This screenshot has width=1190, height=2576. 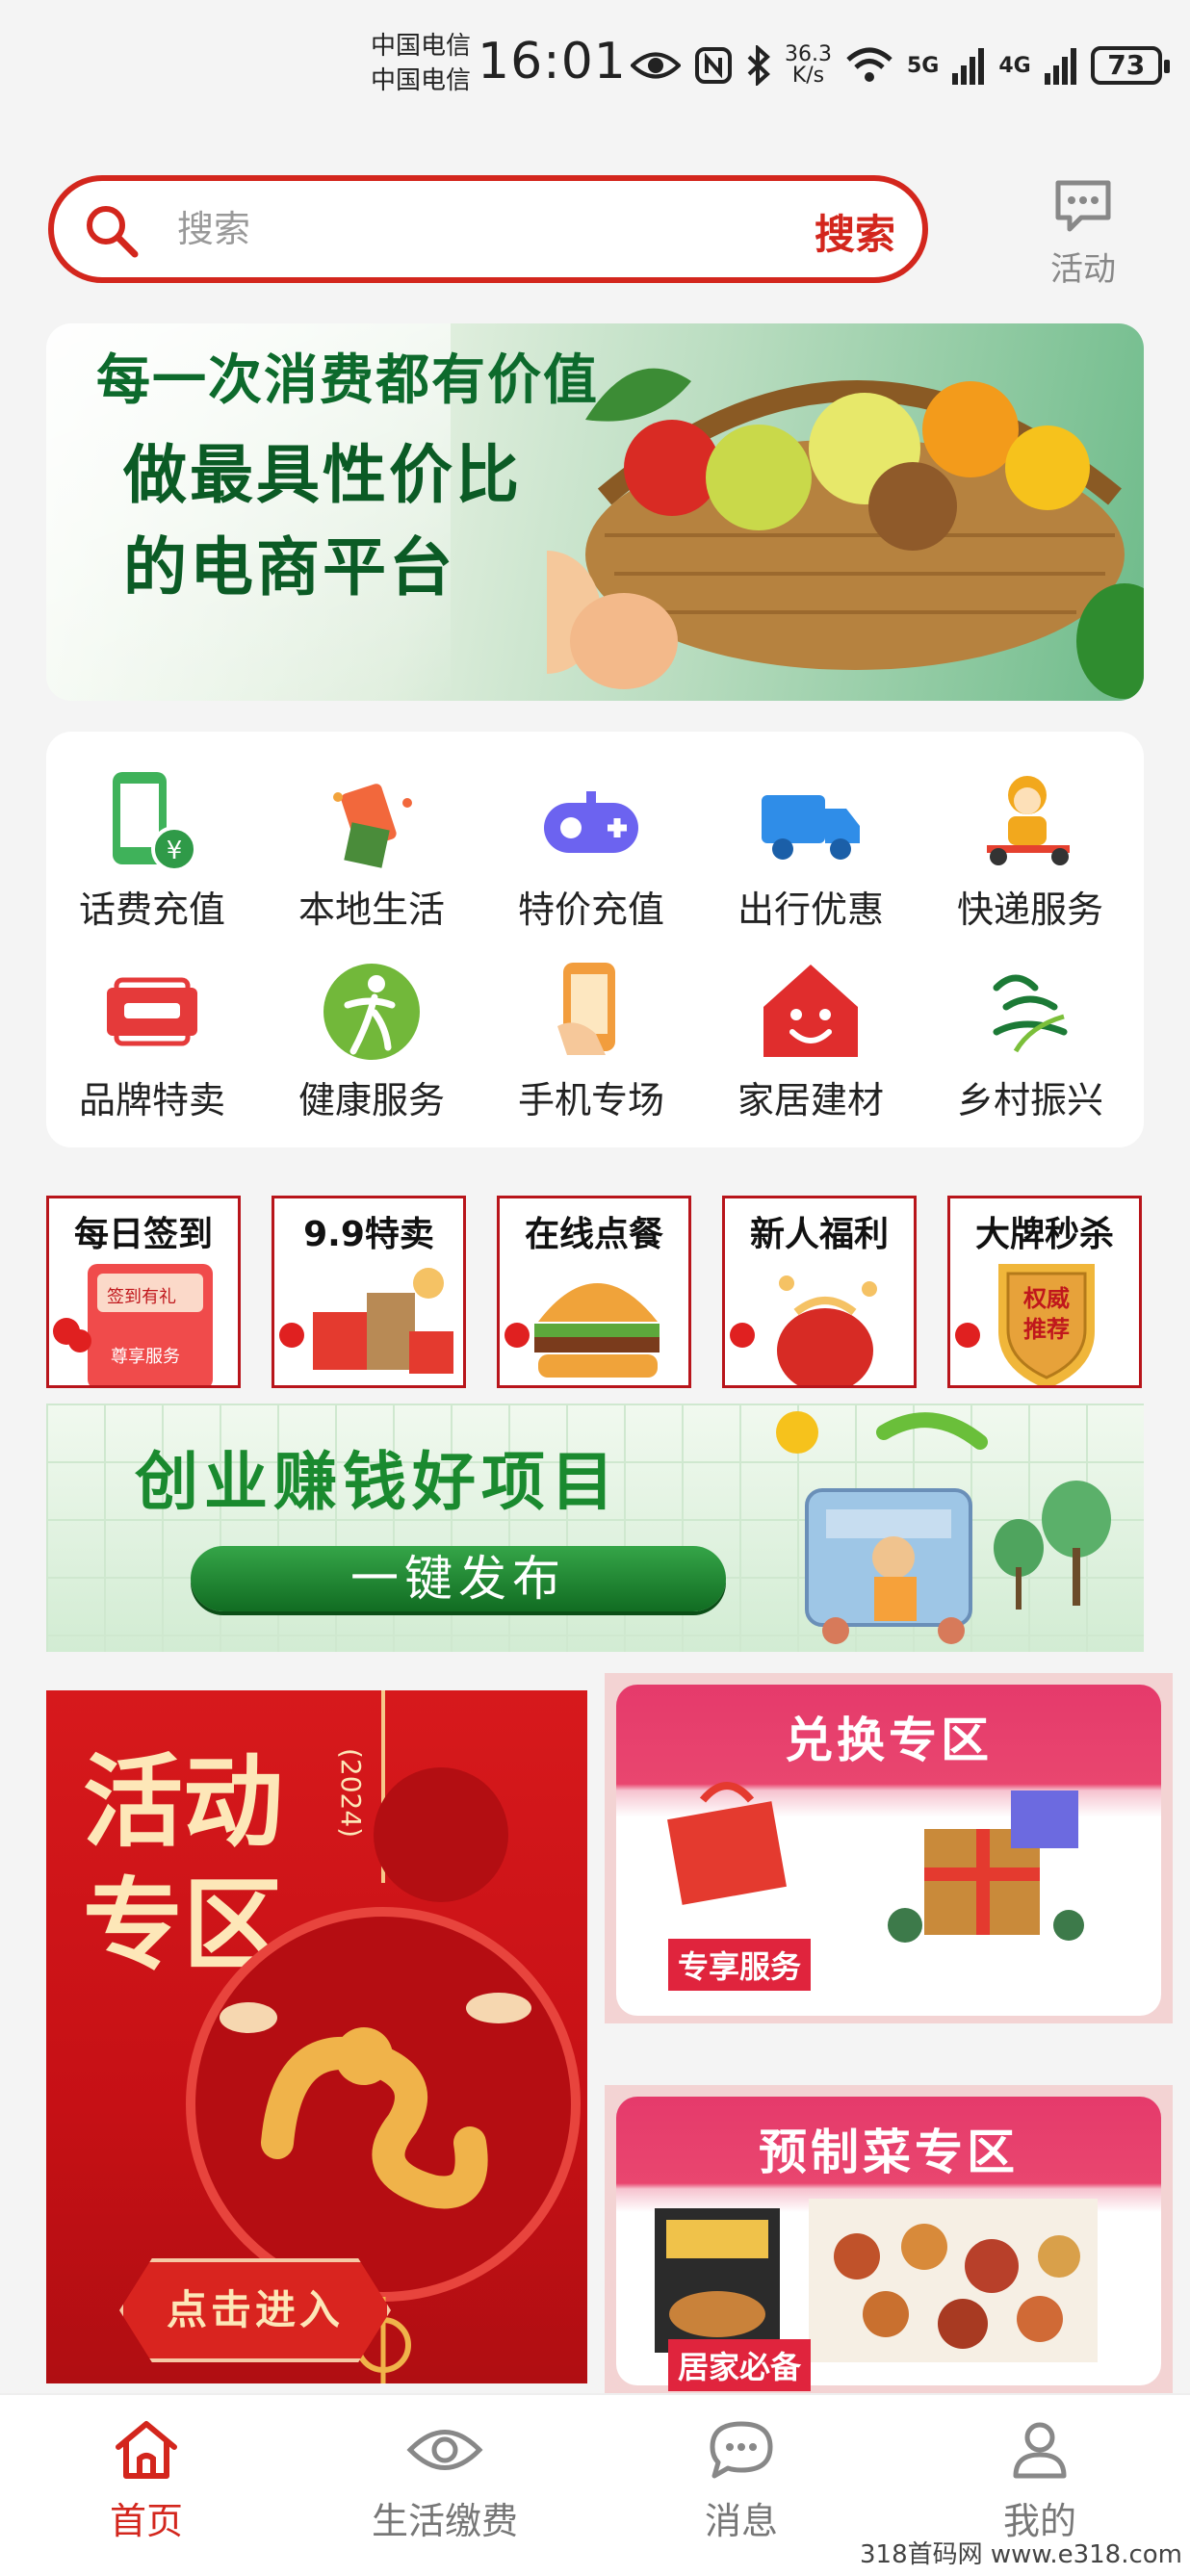 I want to click on category-travel-deals: 出行优惠, so click(x=811, y=855).